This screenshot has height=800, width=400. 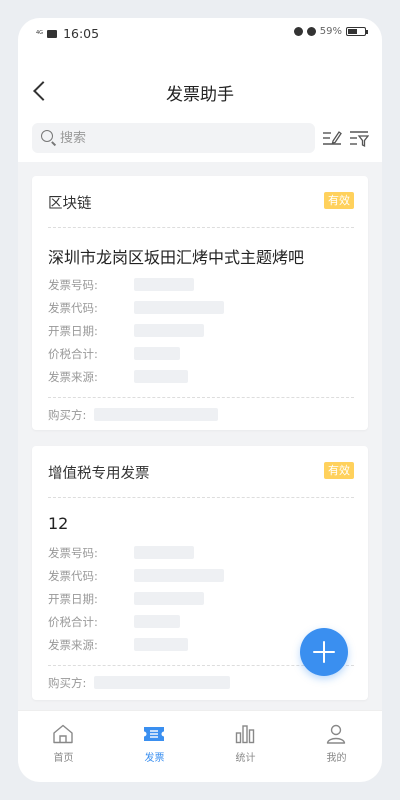 I want to click on tab-label: 我的, so click(x=336, y=758).